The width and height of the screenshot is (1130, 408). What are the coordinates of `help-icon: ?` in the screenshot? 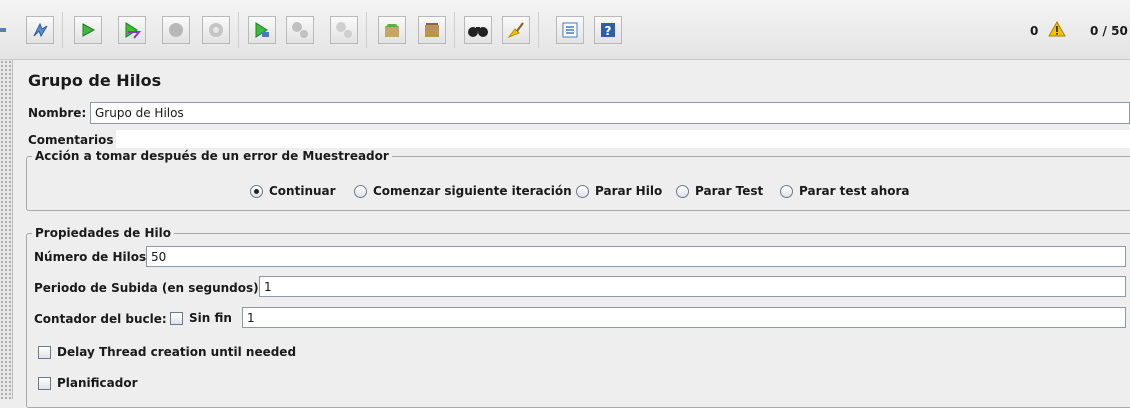 It's located at (608, 30).